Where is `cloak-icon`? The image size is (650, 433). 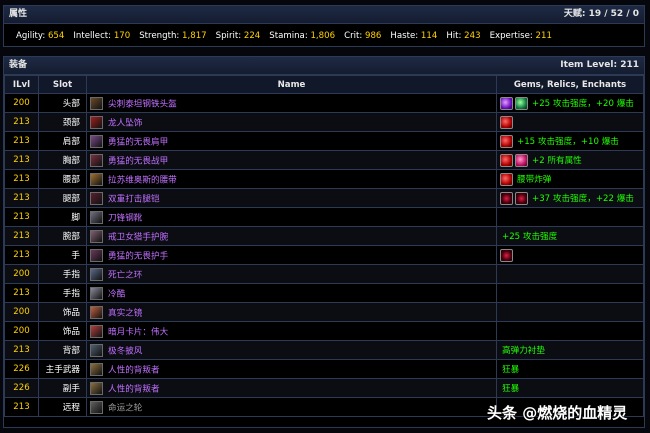 cloak-icon is located at coordinates (96, 350).